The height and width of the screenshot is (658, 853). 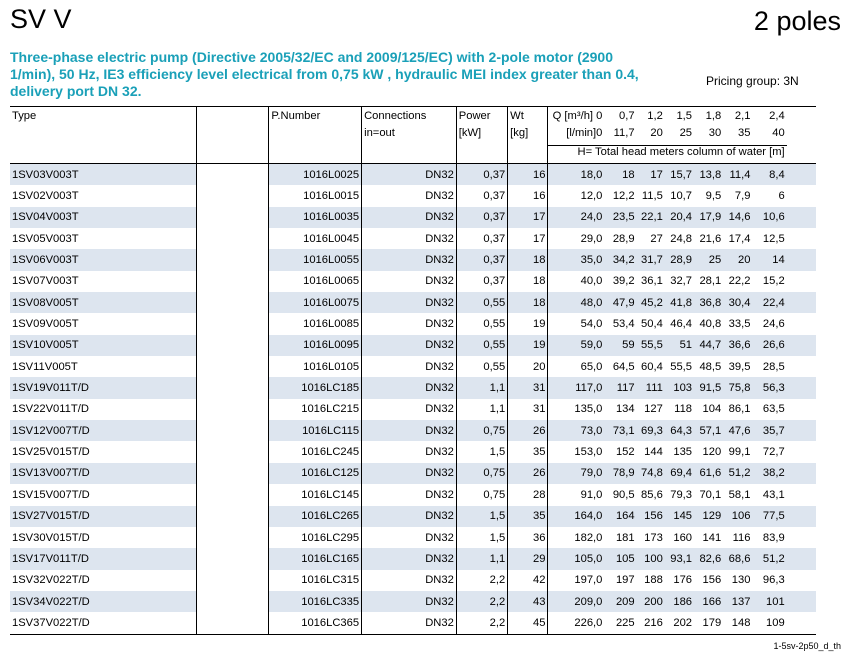 What do you see at coordinates (739, 366) in the screenshot?
I see `head-cell: 39,5` at bounding box center [739, 366].